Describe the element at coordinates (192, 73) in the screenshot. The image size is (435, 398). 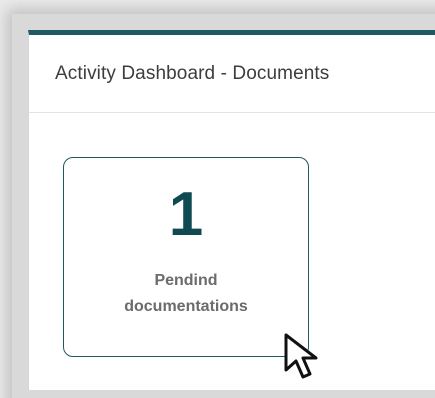
I see `panel-title: Activity Dashboard - Documents` at that location.